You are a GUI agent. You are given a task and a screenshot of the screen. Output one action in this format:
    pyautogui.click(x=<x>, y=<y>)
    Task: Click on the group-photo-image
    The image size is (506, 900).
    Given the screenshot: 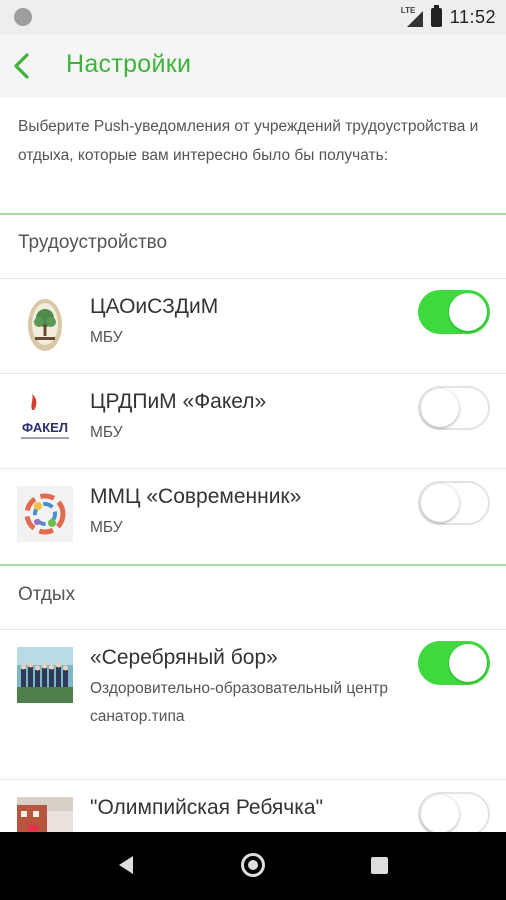 What is the action you would take?
    pyautogui.click(x=45, y=675)
    